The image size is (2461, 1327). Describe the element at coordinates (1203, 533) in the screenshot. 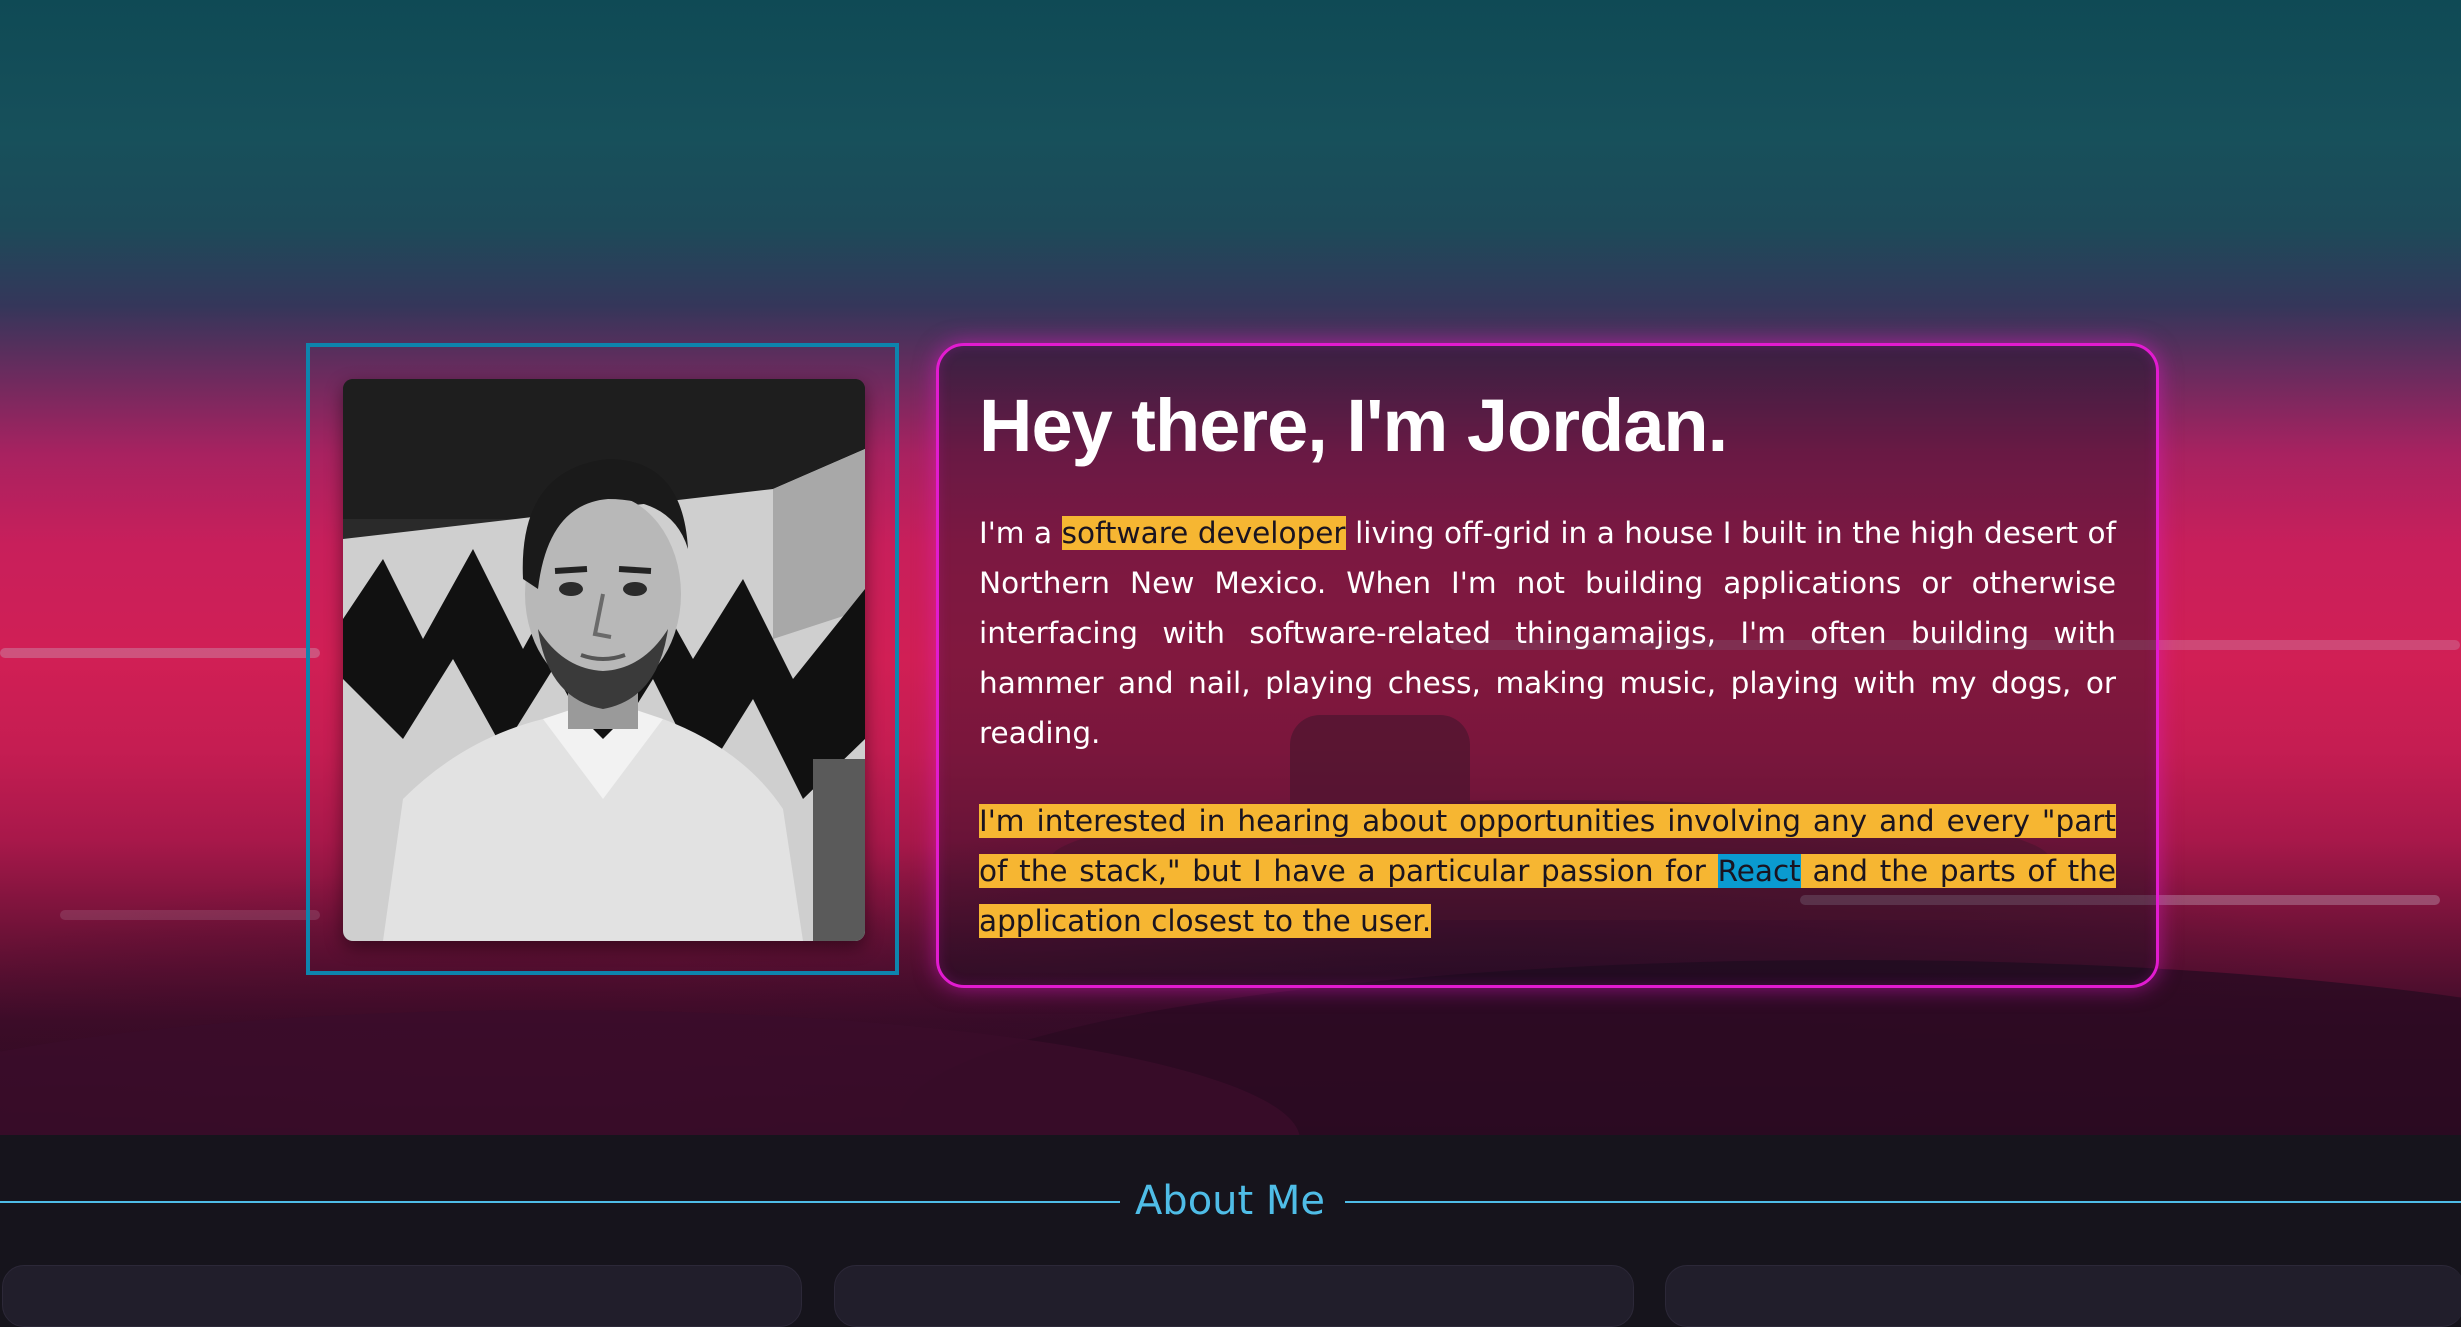

I see `highlight-software-developer: software developer` at that location.